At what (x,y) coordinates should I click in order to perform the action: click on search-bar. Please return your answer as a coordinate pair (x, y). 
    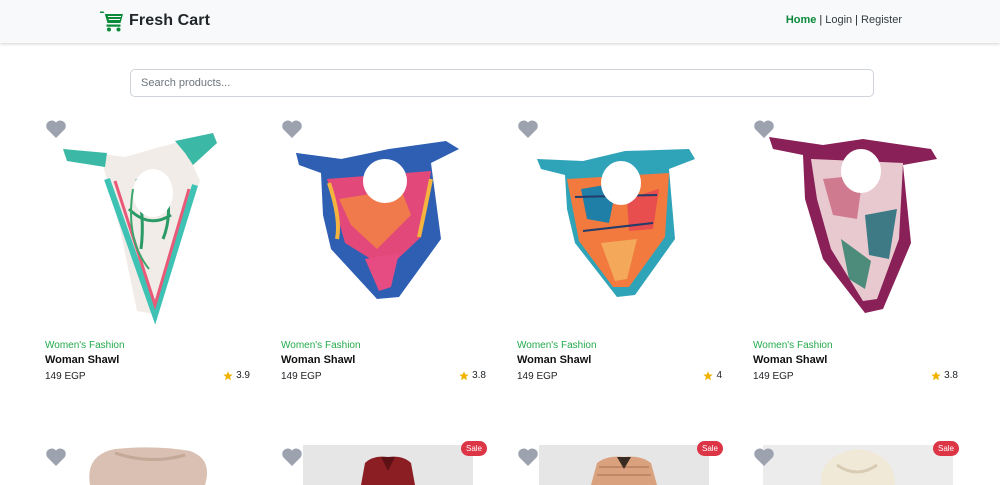
    Looking at the image, I should click on (502, 83).